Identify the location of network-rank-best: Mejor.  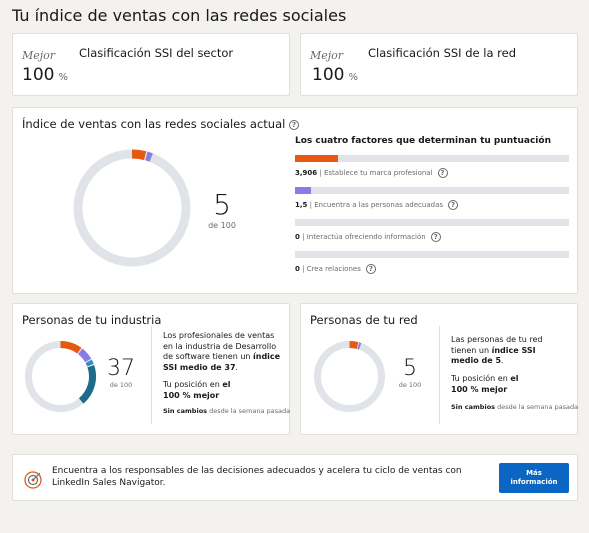
(327, 55).